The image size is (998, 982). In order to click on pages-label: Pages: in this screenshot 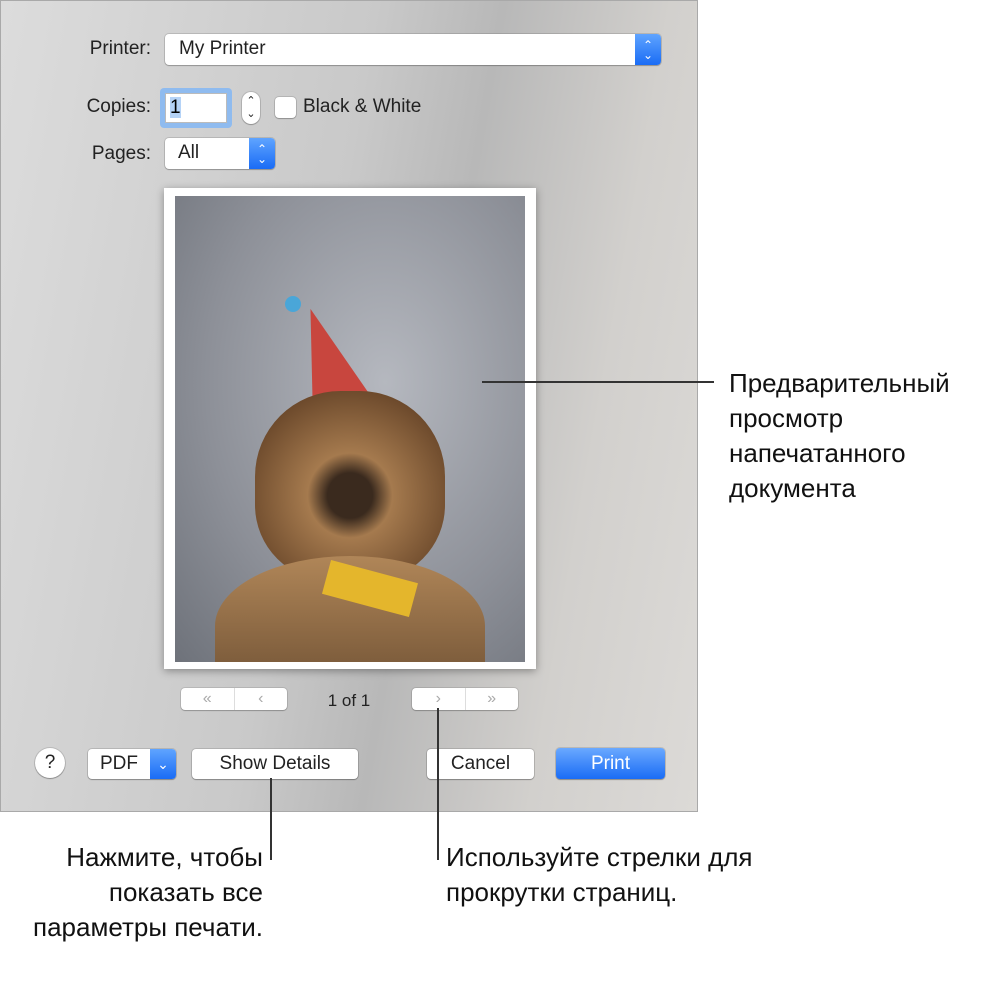, I will do `click(121, 153)`.